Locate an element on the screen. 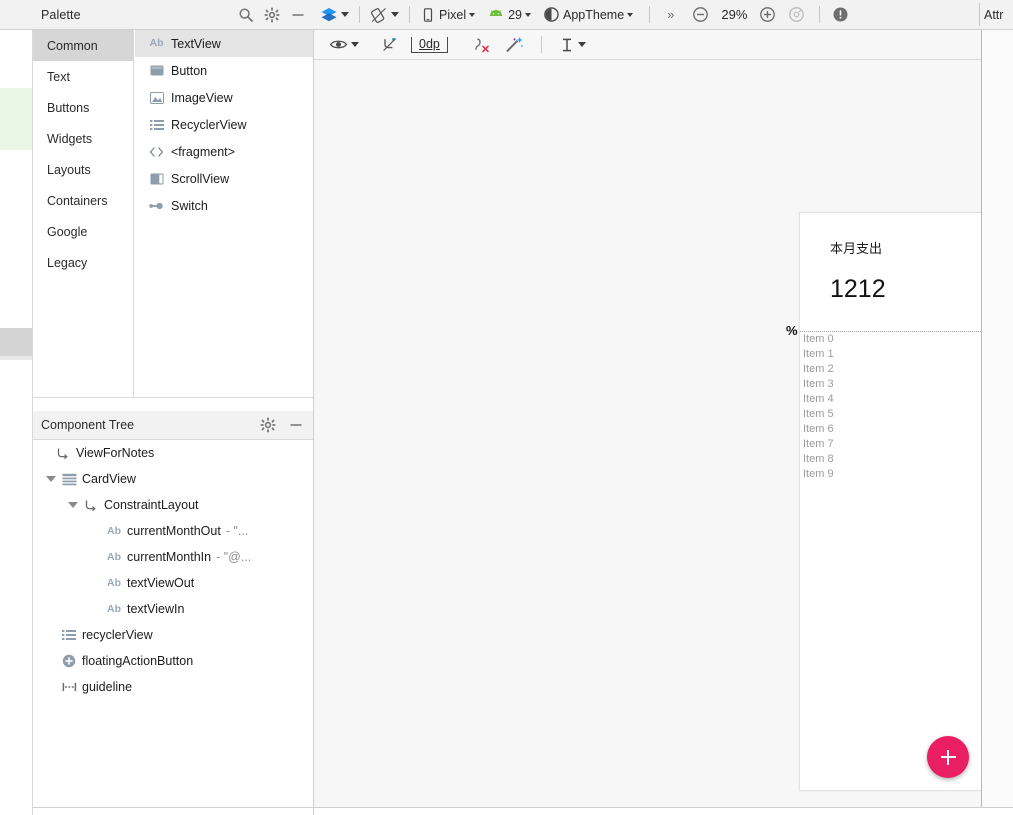 The width and height of the screenshot is (1013, 815). clear-constraints-button is located at coordinates (390, 44).